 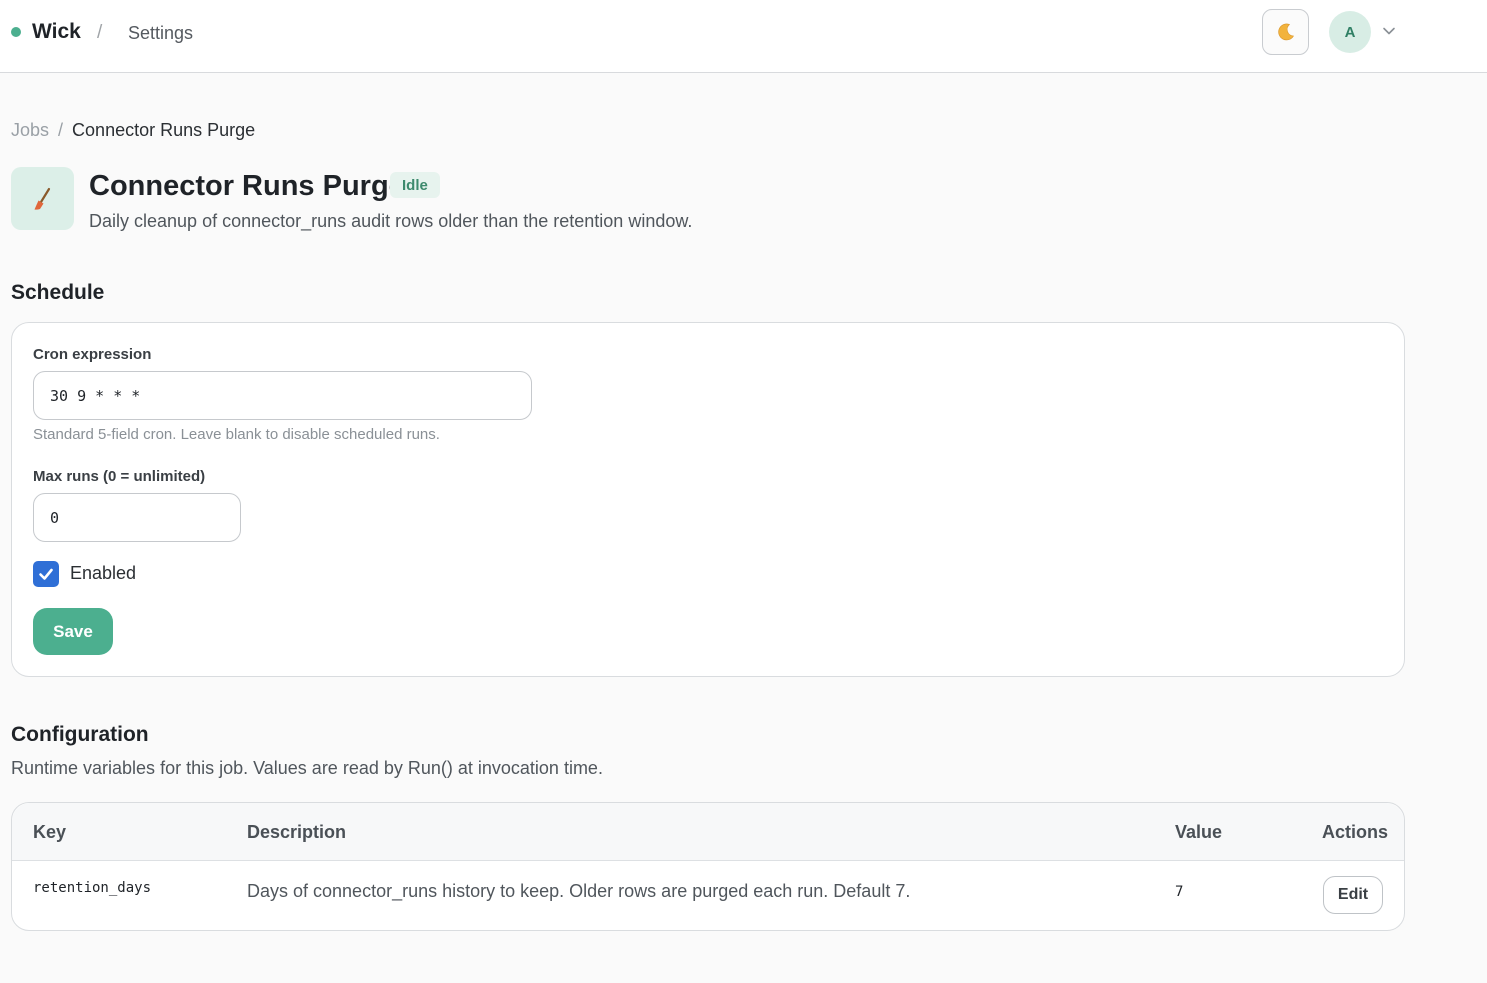 What do you see at coordinates (1179, 892) in the screenshot?
I see `config-value: 7` at bounding box center [1179, 892].